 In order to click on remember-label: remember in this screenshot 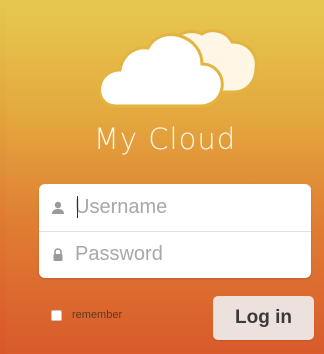, I will do `click(97, 315)`.